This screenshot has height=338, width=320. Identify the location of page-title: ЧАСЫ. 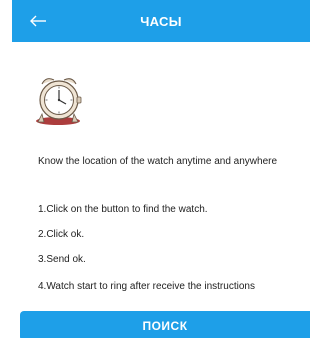
(161, 21).